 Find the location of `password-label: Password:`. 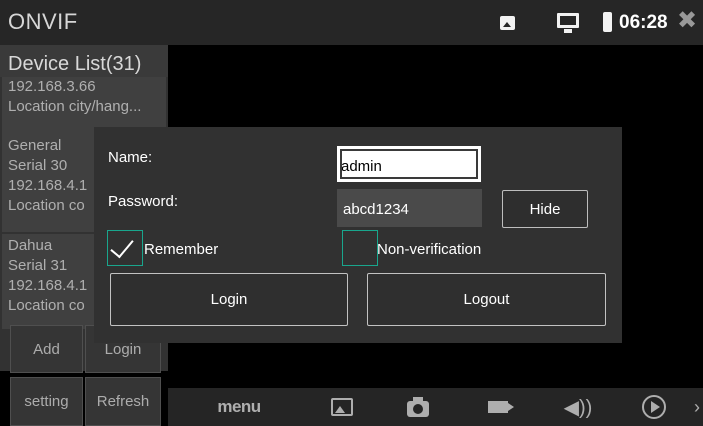

password-label: Password: is located at coordinates (143, 201).